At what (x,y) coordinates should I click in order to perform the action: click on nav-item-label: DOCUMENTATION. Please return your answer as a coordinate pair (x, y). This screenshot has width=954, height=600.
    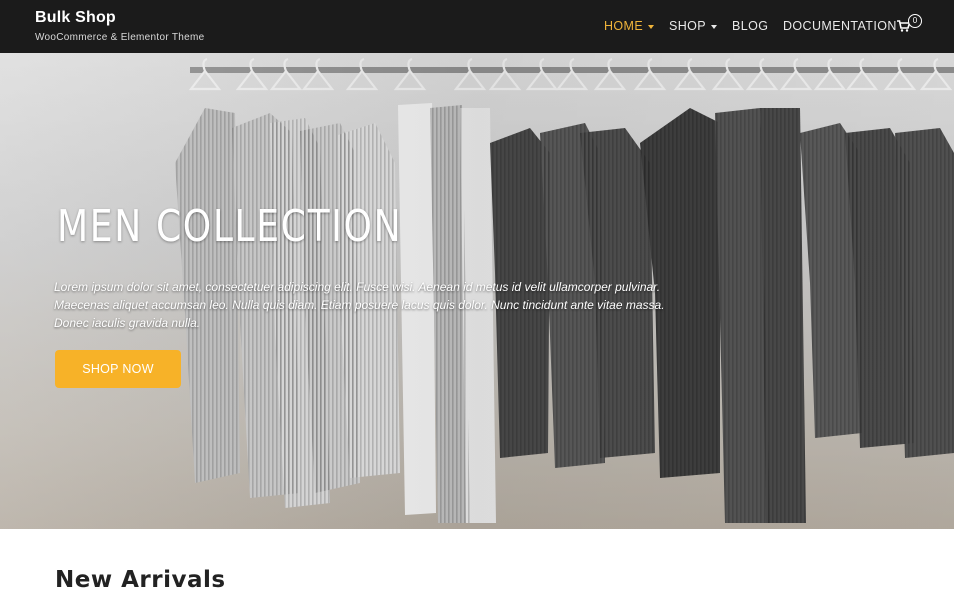
    Looking at the image, I should click on (840, 26).